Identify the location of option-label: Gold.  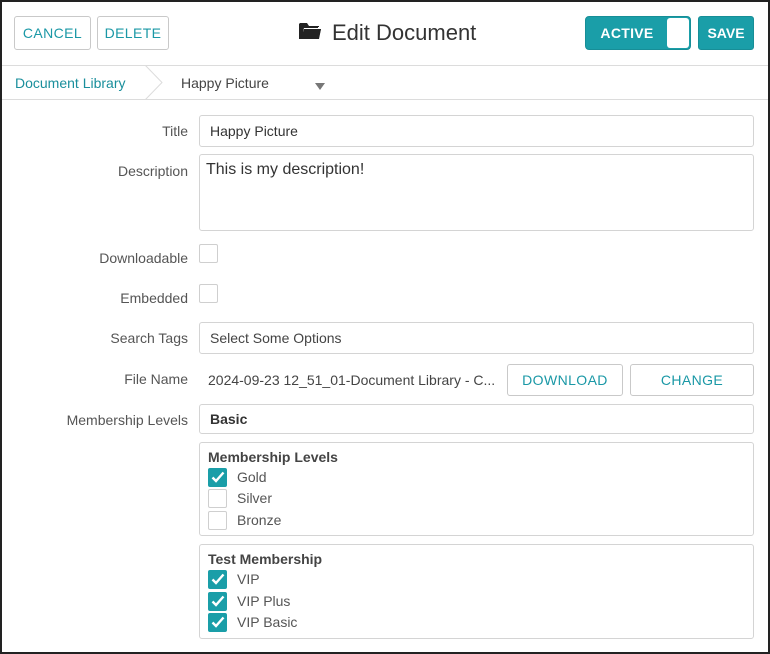
(252, 477).